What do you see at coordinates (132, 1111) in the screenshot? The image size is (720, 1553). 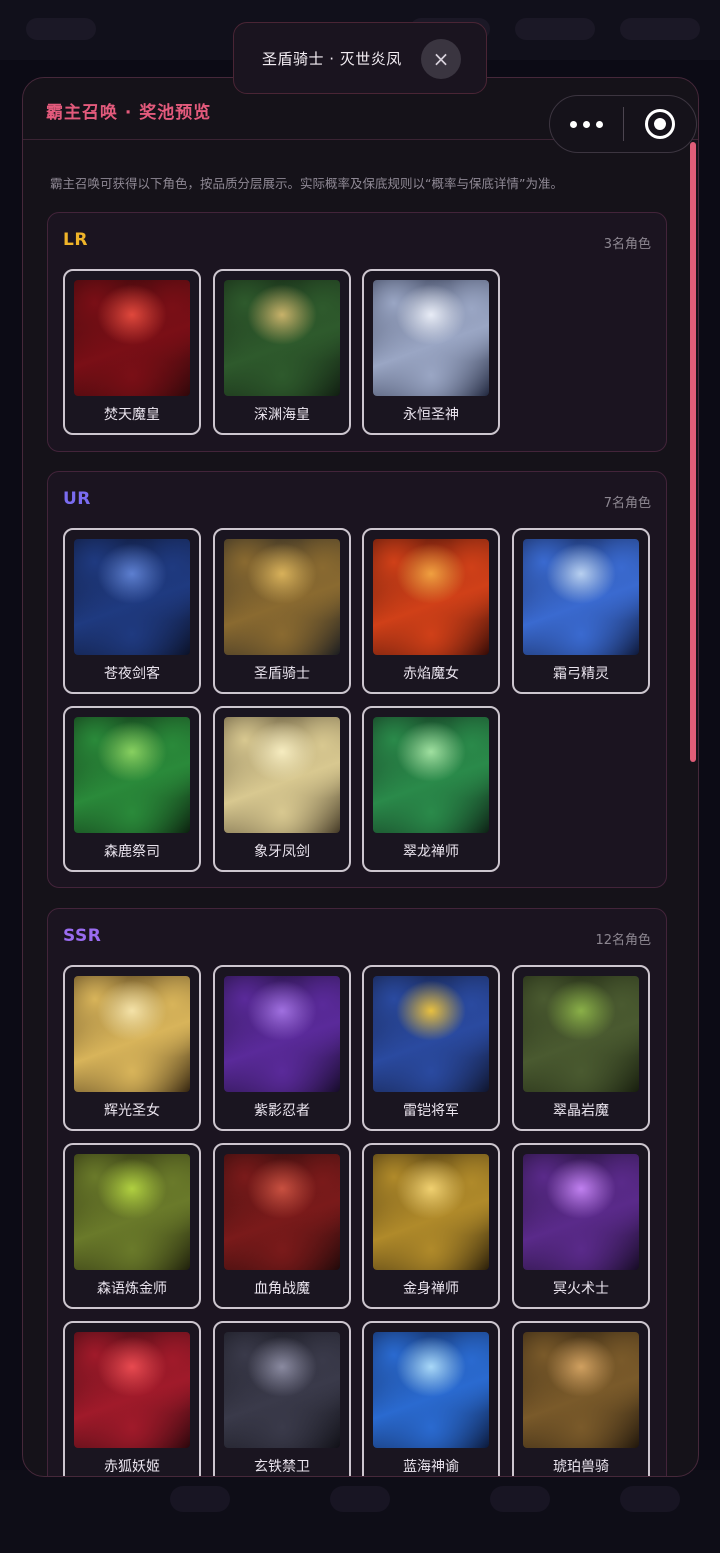 I see `character-name: 辉光圣女` at bounding box center [132, 1111].